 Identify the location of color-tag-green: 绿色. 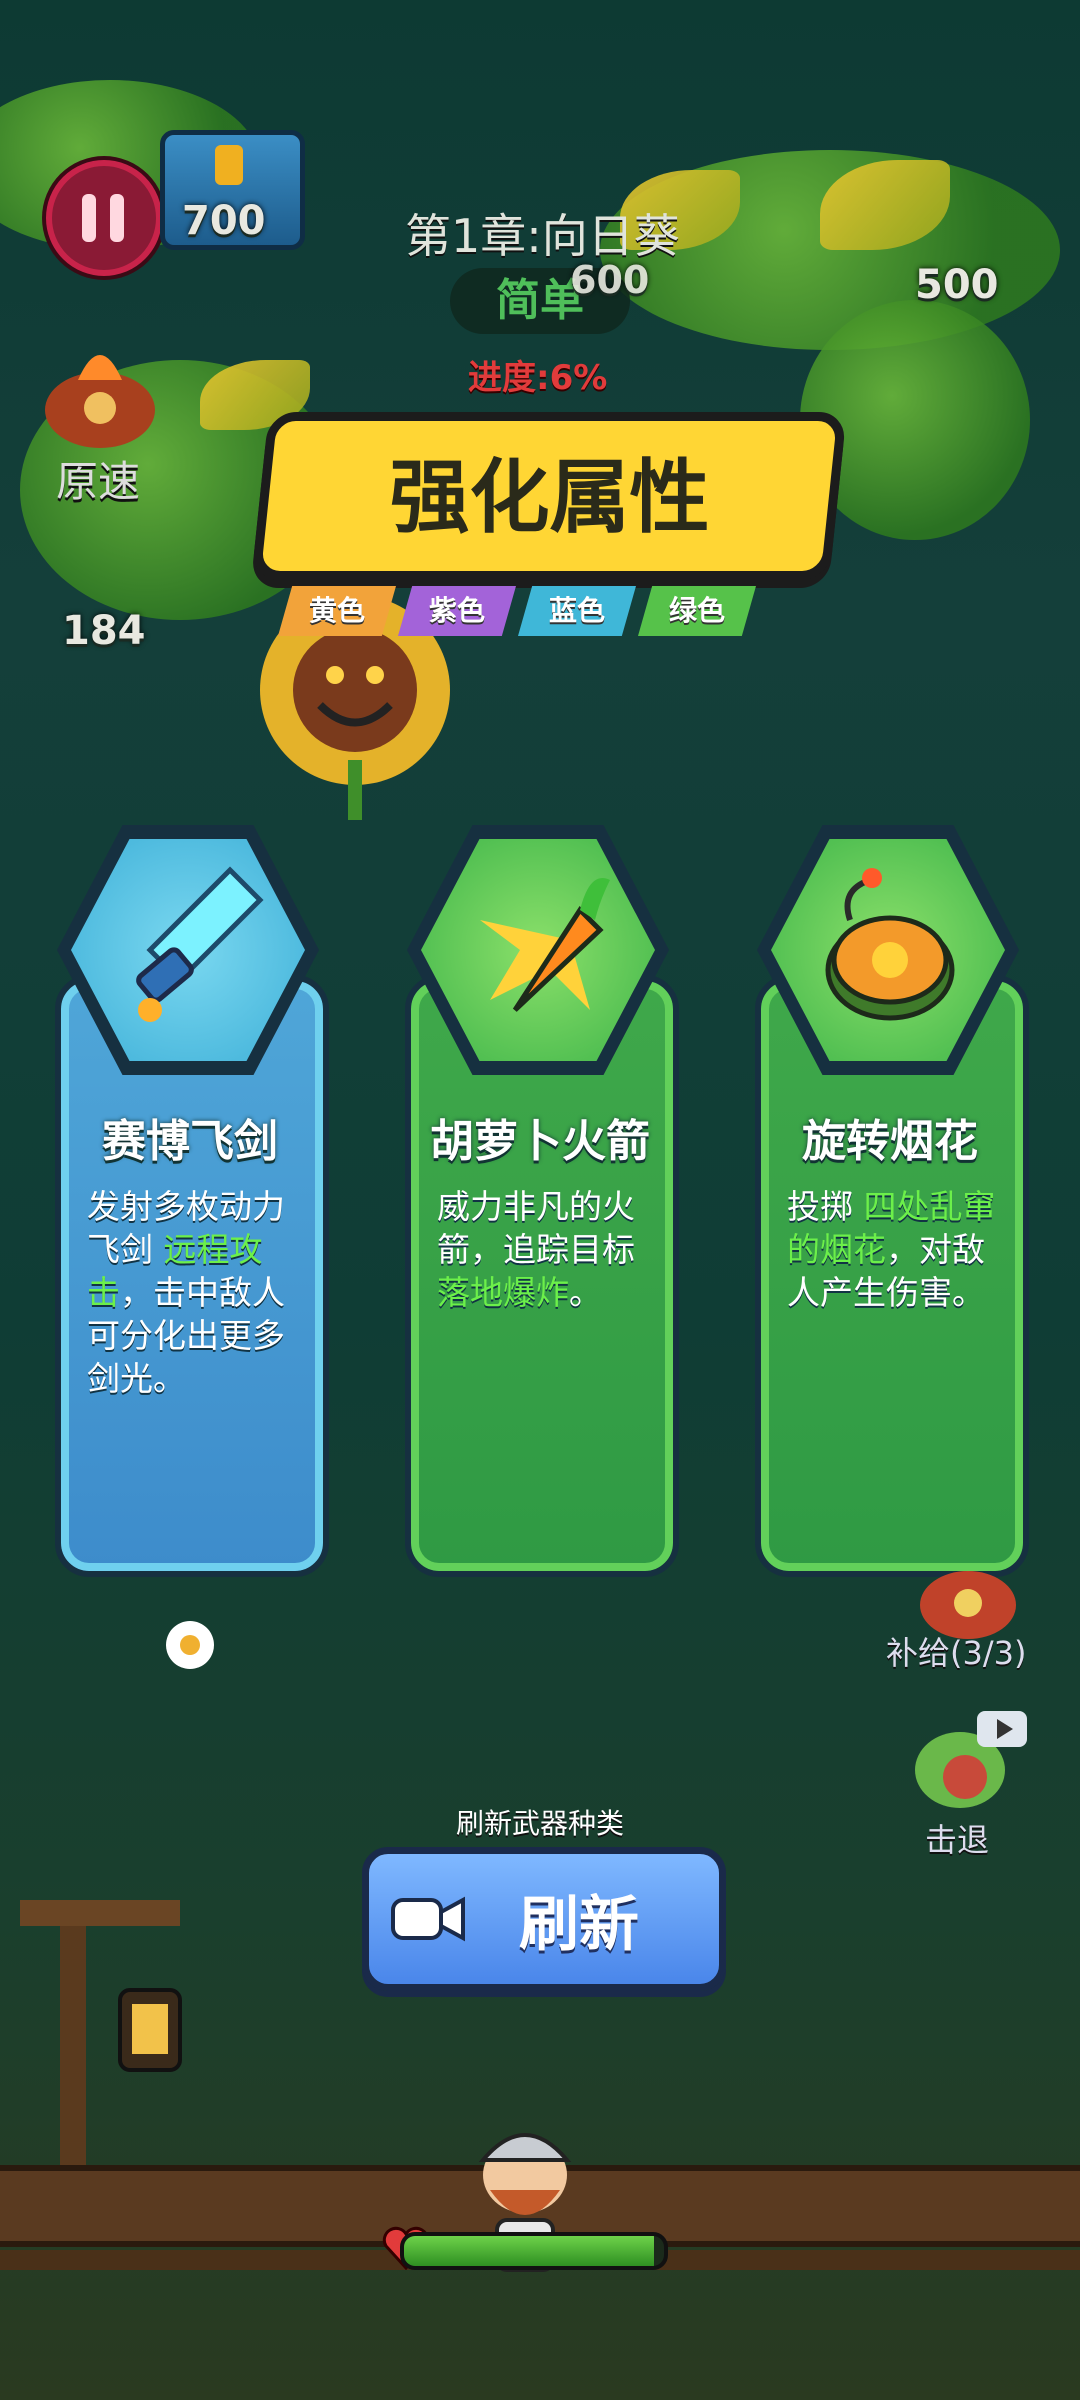
(697, 611).